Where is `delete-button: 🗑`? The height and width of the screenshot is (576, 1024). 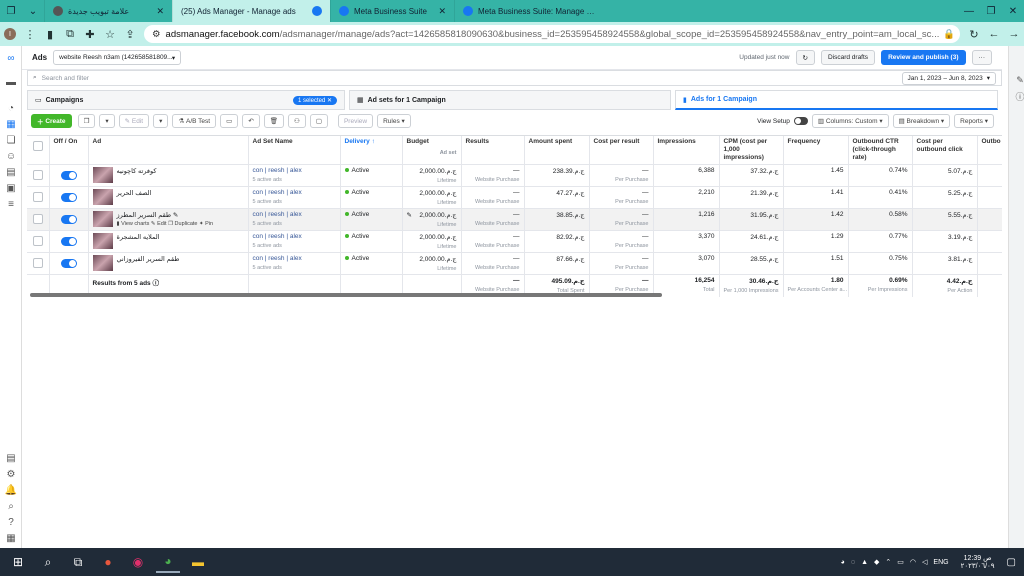
delete-button: 🗑 is located at coordinates (273, 121).